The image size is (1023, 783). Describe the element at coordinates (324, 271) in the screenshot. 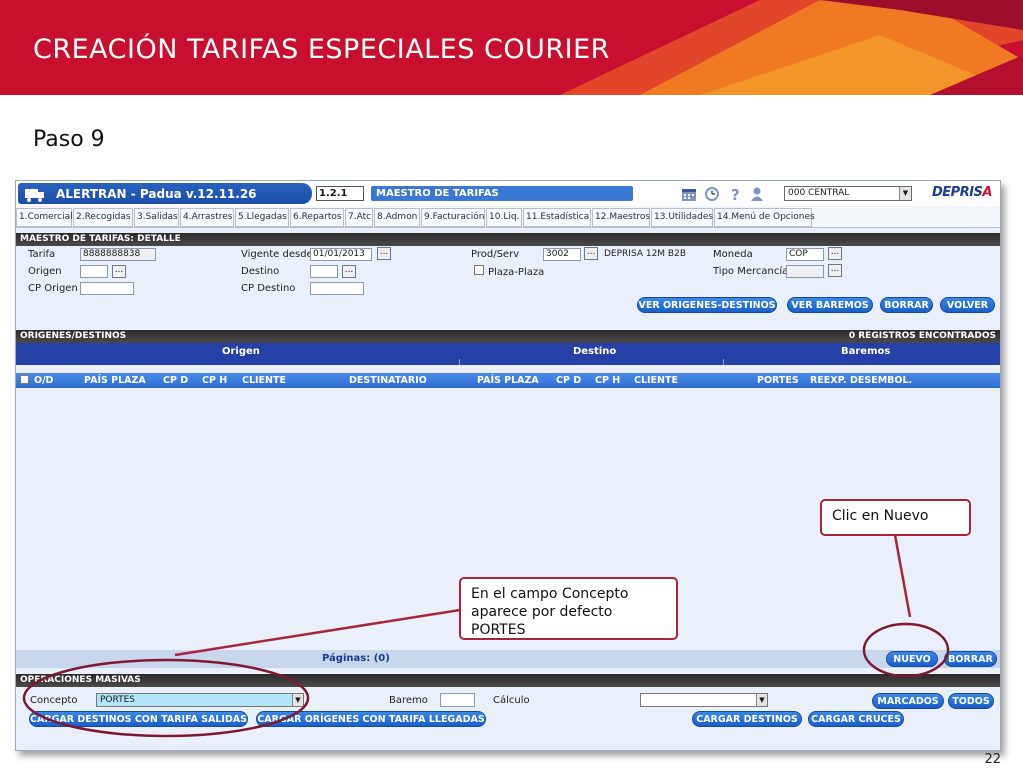

I see `destino-field` at that location.